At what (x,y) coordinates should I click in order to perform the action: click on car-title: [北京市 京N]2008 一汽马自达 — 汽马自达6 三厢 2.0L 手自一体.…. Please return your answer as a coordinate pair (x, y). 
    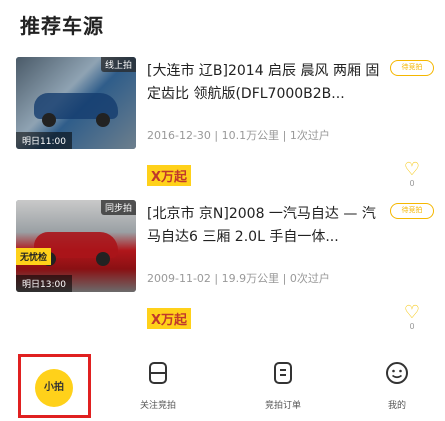
    Looking at the image, I should click on (267, 226).